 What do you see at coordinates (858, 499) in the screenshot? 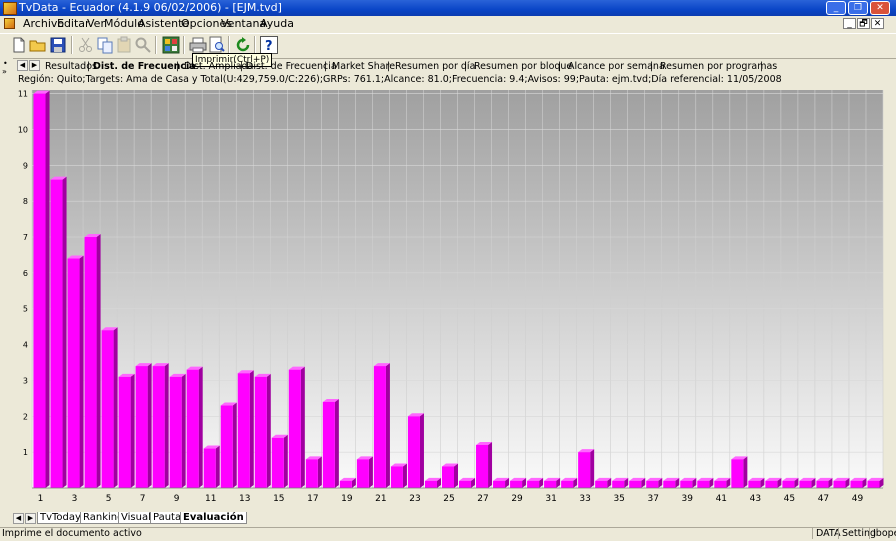
I see `x-tick-label: 49` at bounding box center [858, 499].